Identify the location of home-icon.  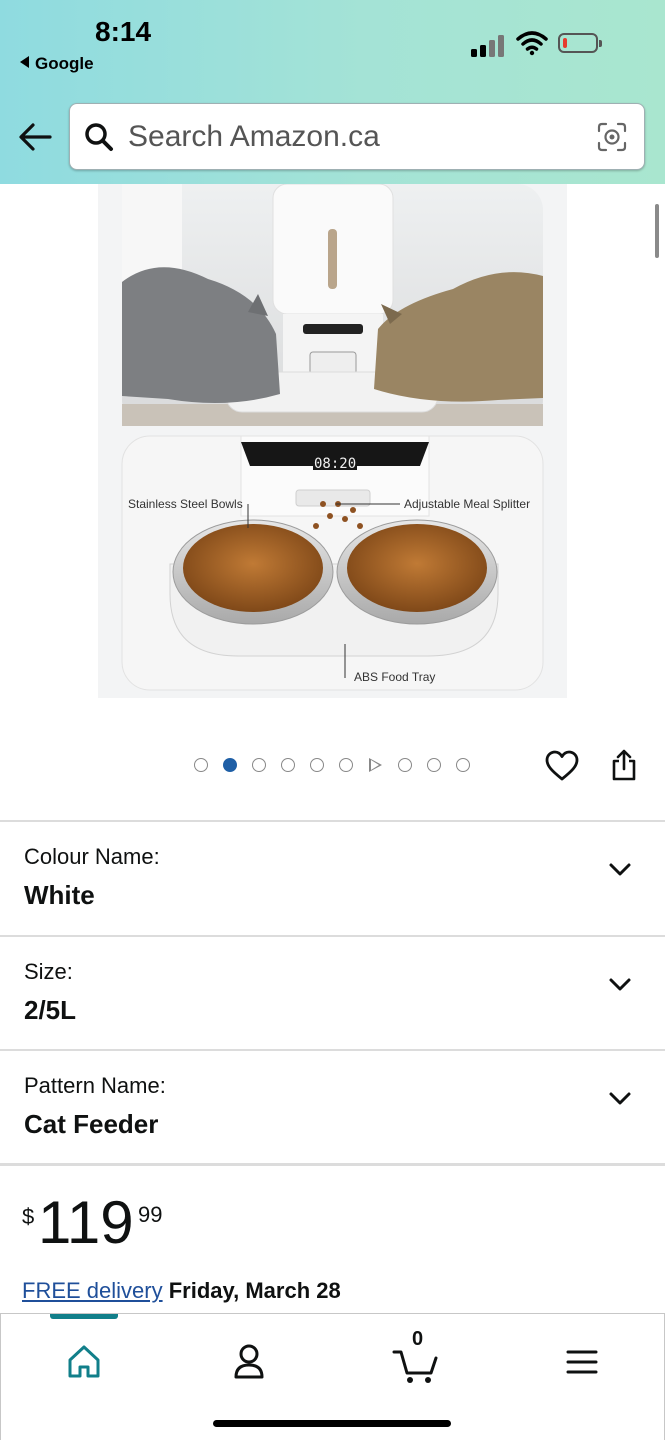
(84, 1362).